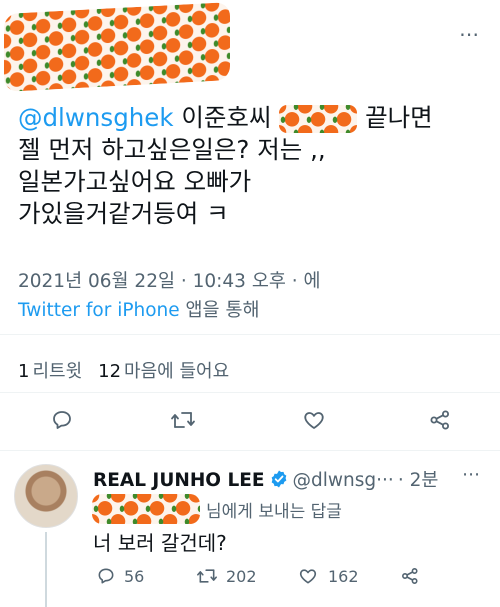 This screenshot has width=500, height=607. I want to click on reply-reply-button: 56, so click(120, 576).